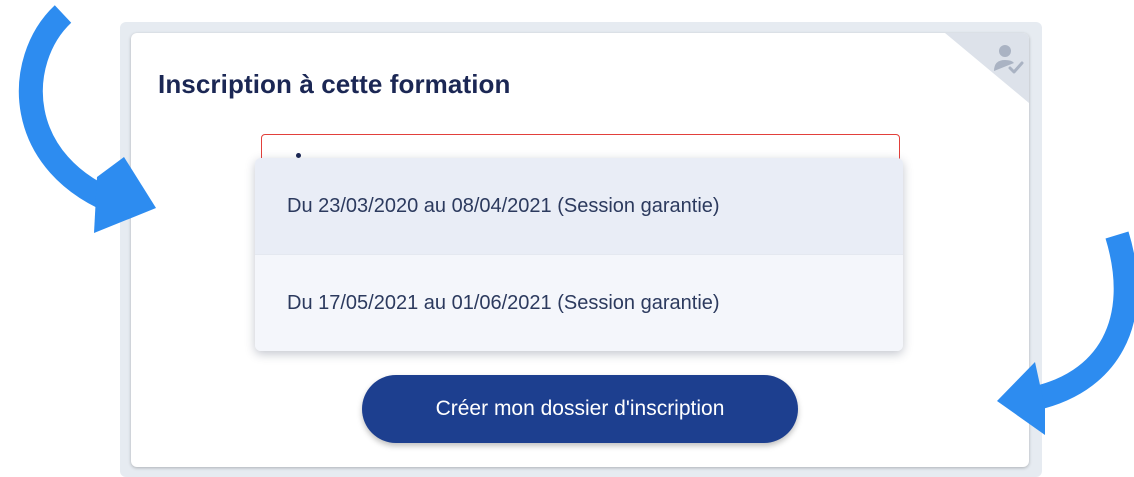 This screenshot has height=477, width=1134. What do you see at coordinates (1009, 59) in the screenshot?
I see `user-check-icon` at bounding box center [1009, 59].